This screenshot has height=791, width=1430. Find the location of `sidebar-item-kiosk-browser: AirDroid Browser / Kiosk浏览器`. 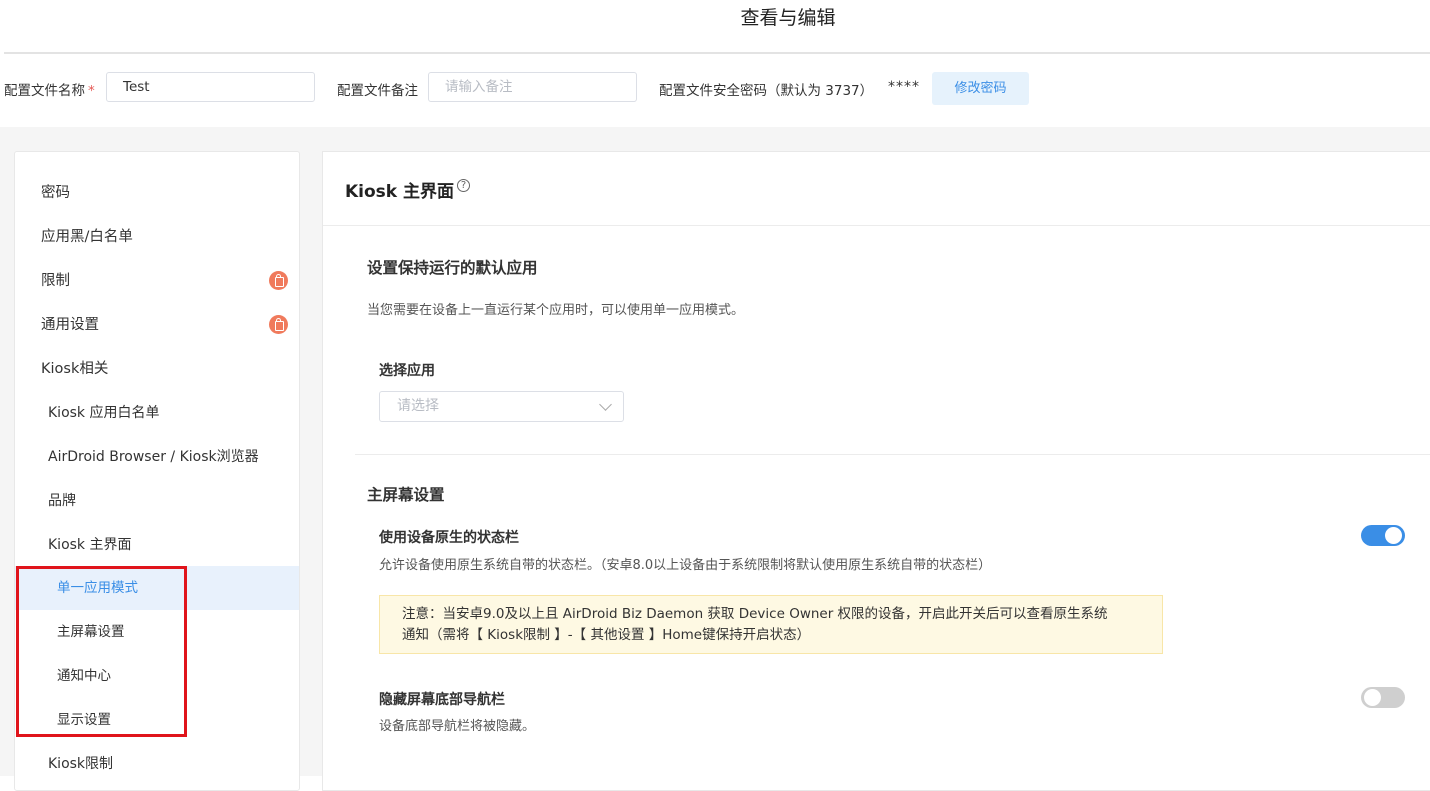

sidebar-item-kiosk-browser: AirDroid Browser / Kiosk浏览器 is located at coordinates (157, 457).